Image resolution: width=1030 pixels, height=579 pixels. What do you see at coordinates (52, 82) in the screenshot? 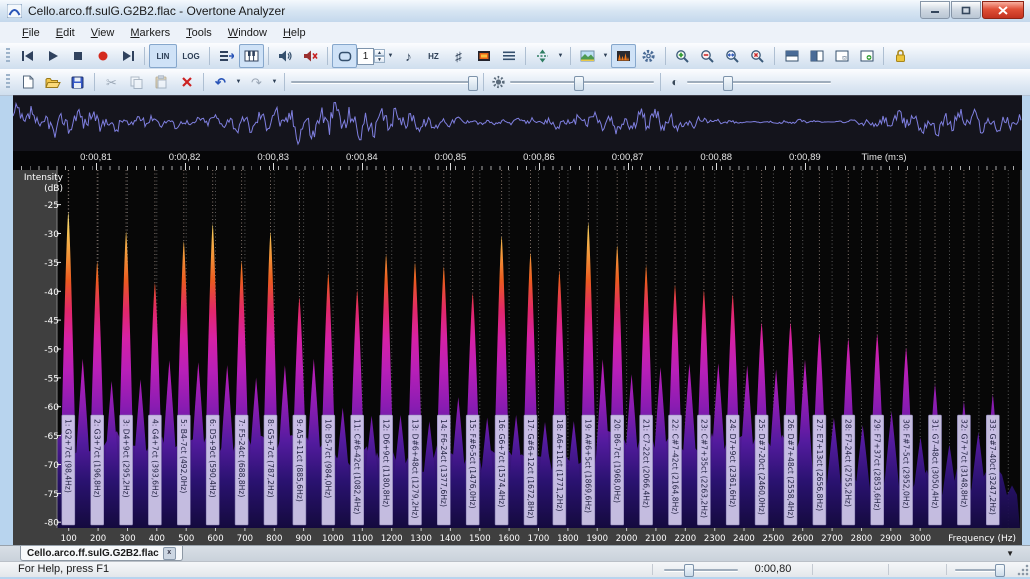
I see `open-file-button` at bounding box center [52, 82].